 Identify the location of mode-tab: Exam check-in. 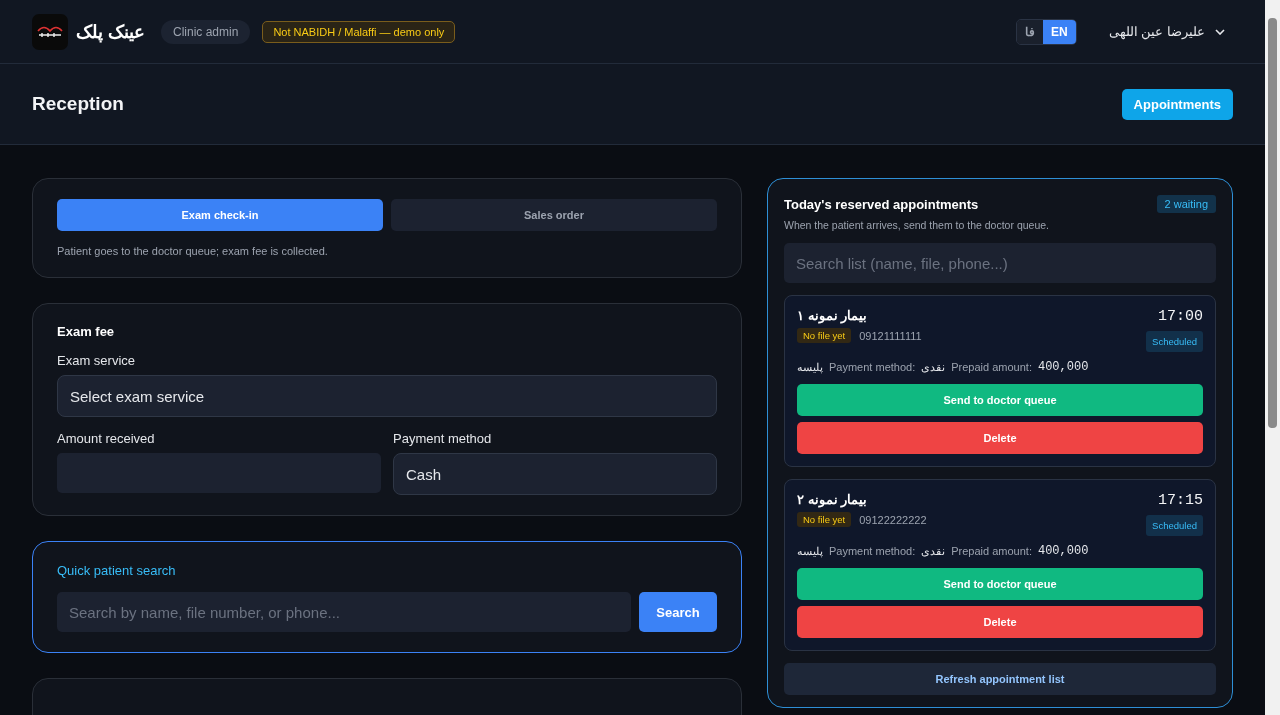
(220, 215).